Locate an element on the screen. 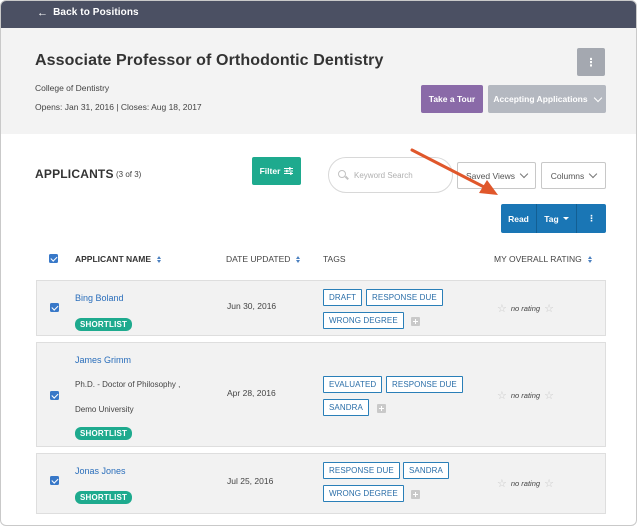 The image size is (637, 526). applicant-name-link: Jonas Jones is located at coordinates (100, 471).